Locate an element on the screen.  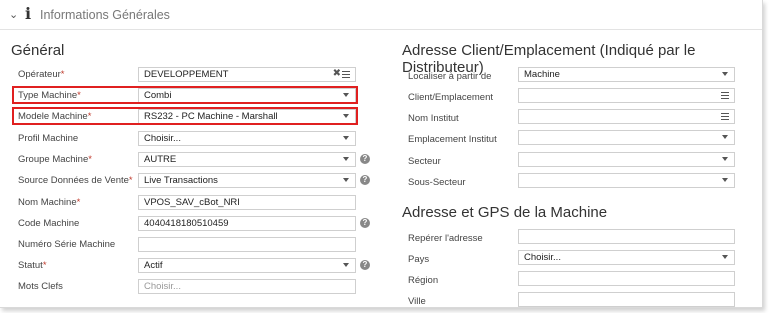
client-emplacement-label: Client/Emplacement is located at coordinates (451, 97).